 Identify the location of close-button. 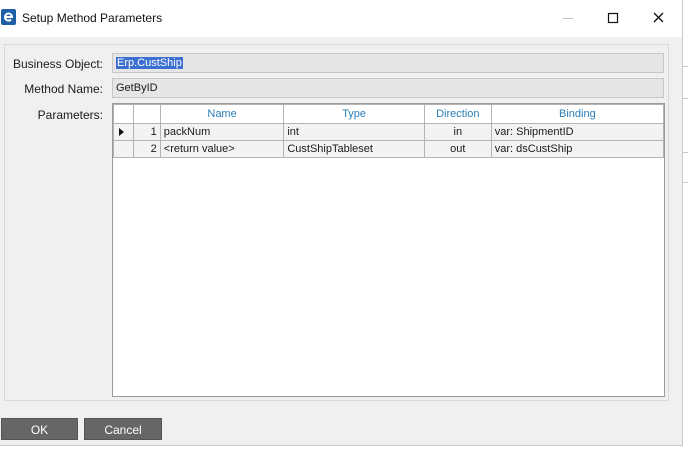
(659, 18).